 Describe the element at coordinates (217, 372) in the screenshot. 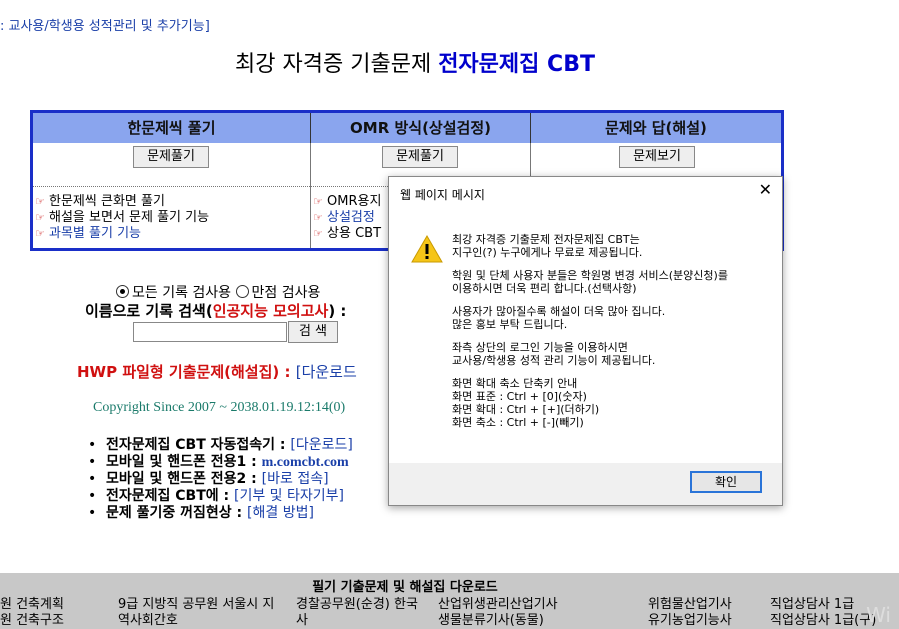

I see `hwp-download: HWP 파일형 기출문제(해설집) : [다운로드` at that location.